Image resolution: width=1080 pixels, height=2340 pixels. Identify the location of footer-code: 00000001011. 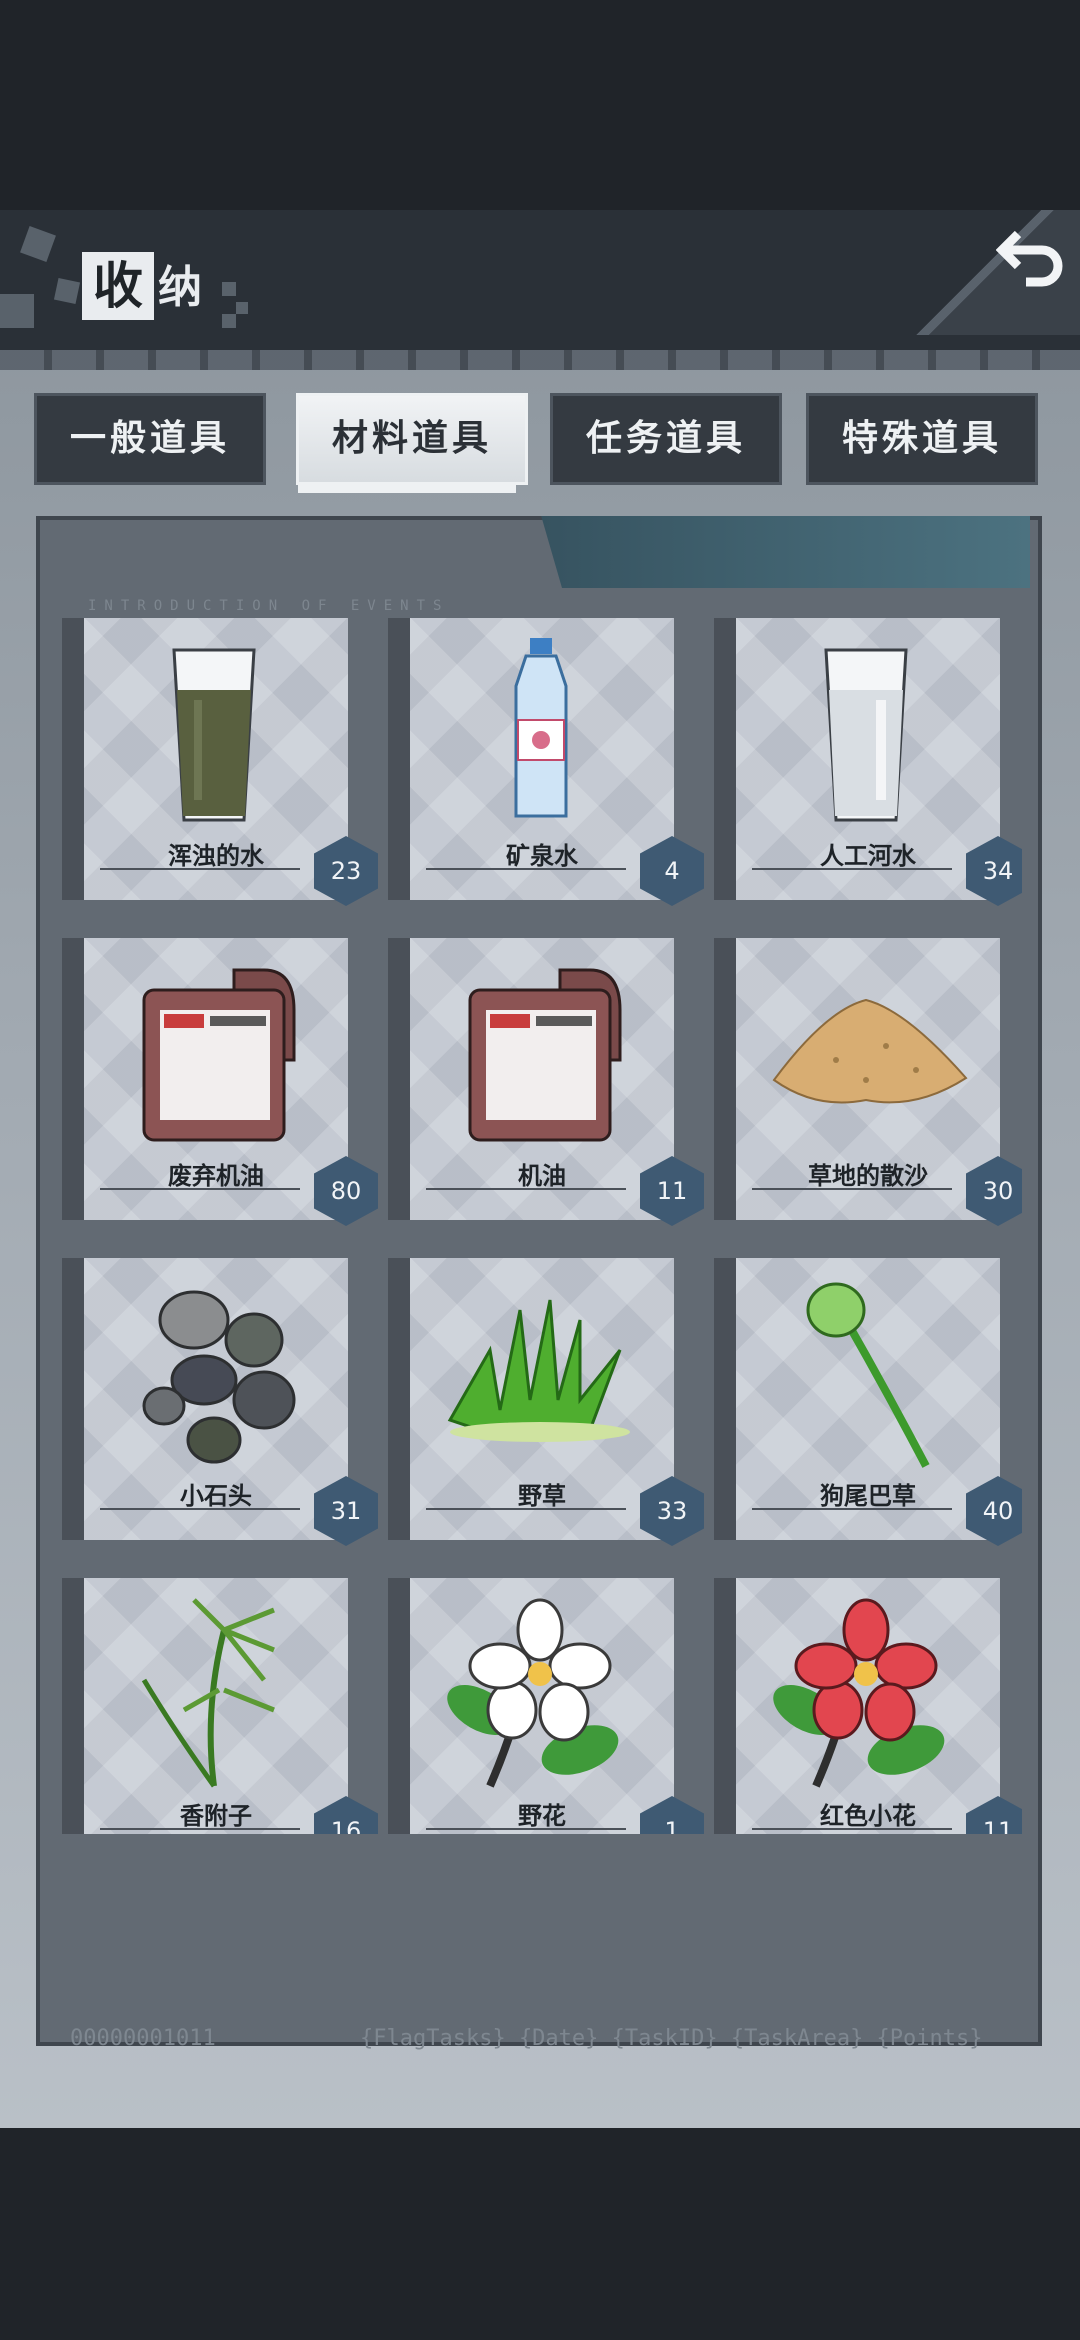
(143, 2038).